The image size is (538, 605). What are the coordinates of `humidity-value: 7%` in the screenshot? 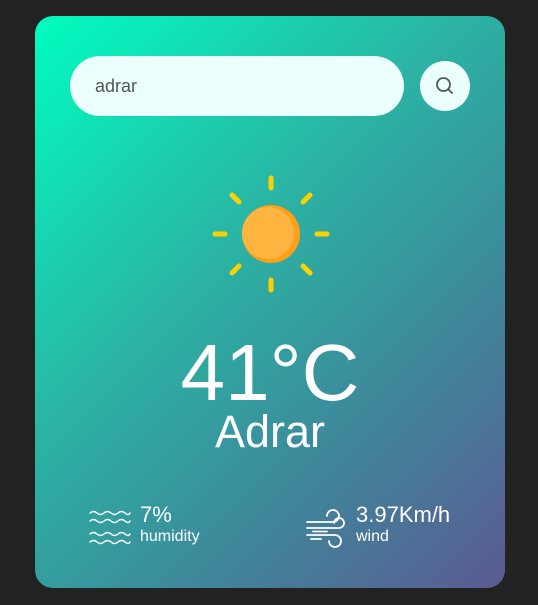 It's located at (156, 514).